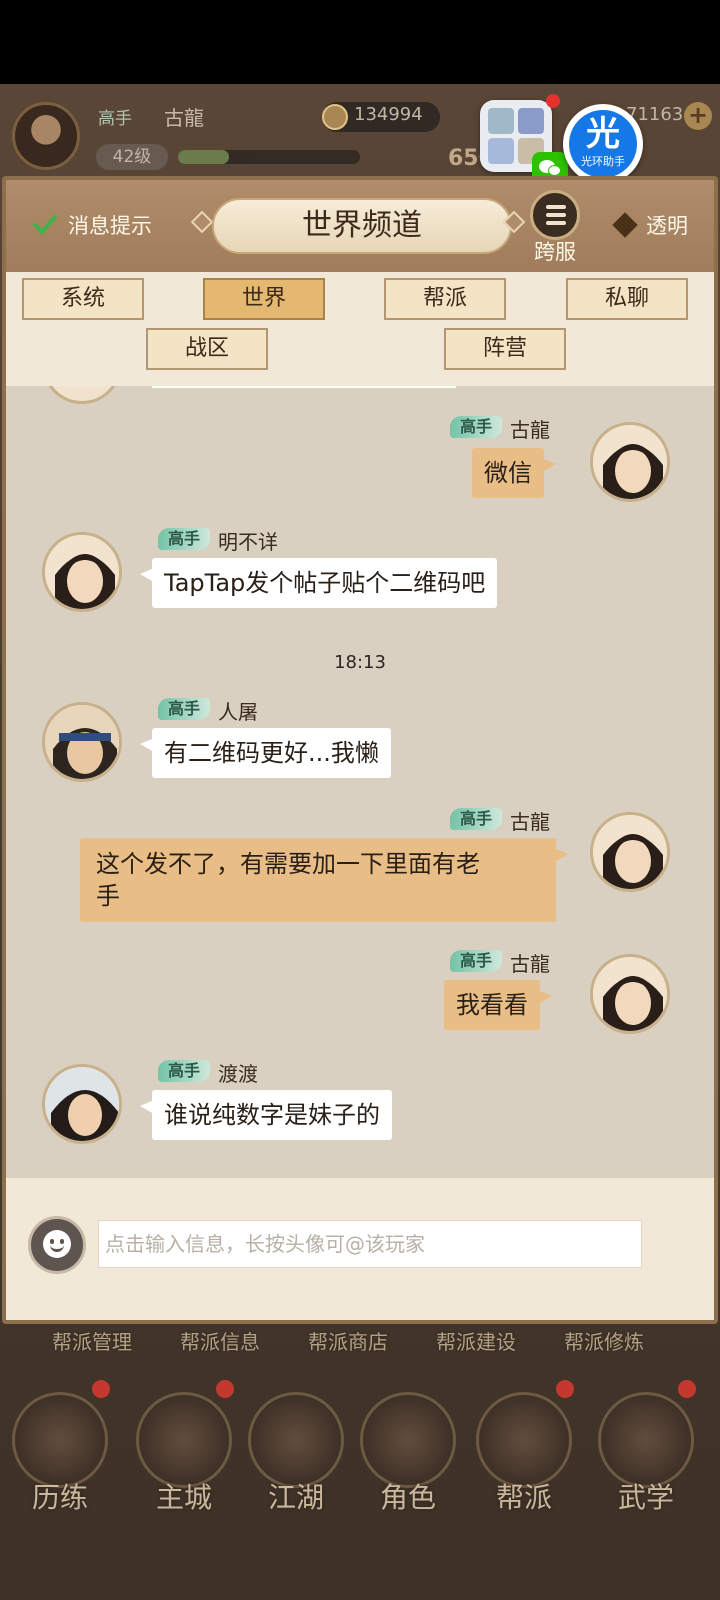  What do you see at coordinates (603, 161) in the screenshot?
I see `halo-label: 光环助手` at bounding box center [603, 161].